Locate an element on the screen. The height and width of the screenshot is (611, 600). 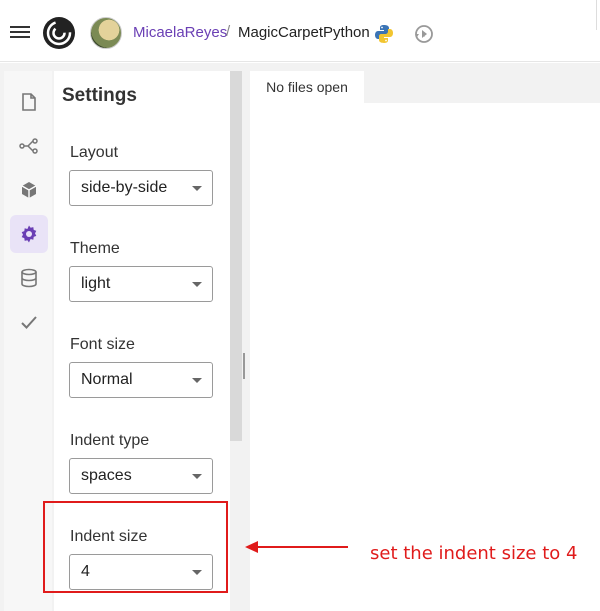
file-icon is located at coordinates (29, 102).